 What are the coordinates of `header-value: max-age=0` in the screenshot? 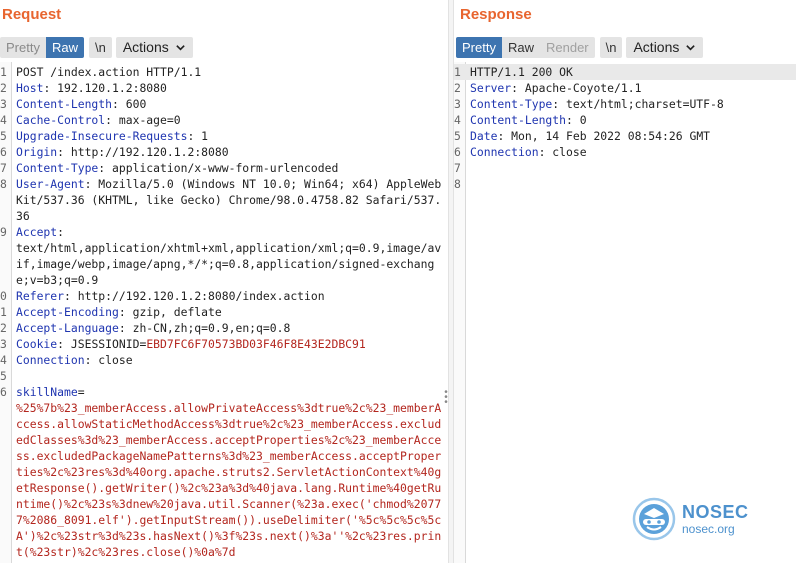 It's located at (146, 120).